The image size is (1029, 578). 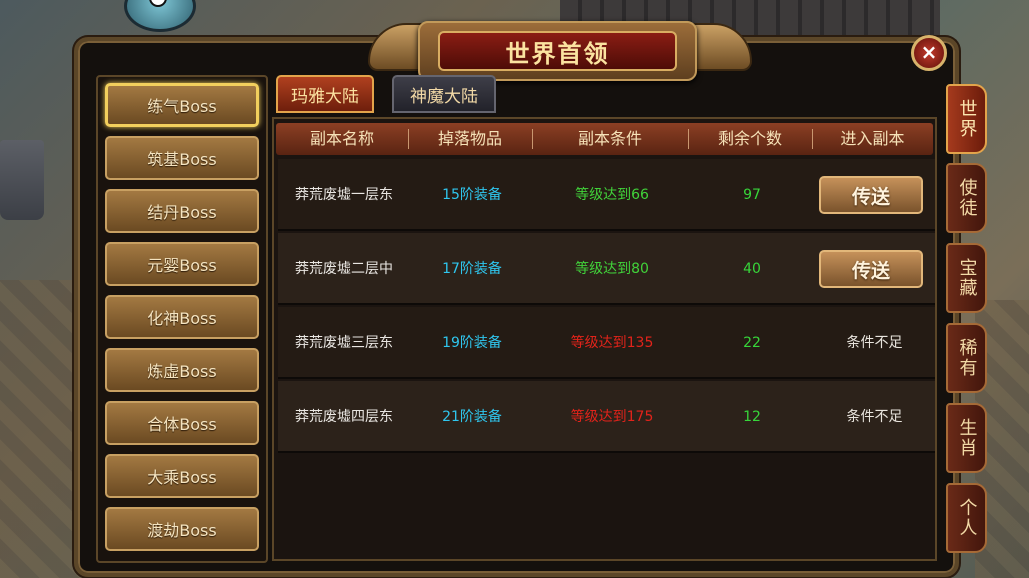 I want to click on sidebar-item-lianxu: 炼虚Boss, so click(x=182, y=370).